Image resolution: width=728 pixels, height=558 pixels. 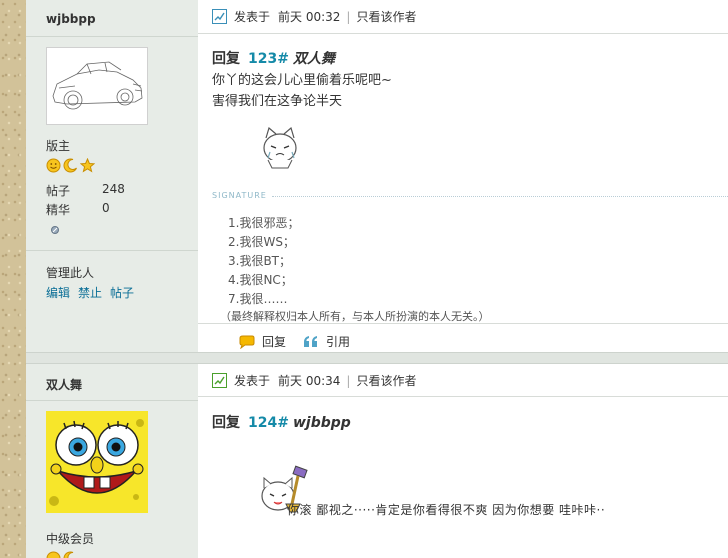 I want to click on signature-line: 1.我很邪恶；, so click(x=264, y=223).